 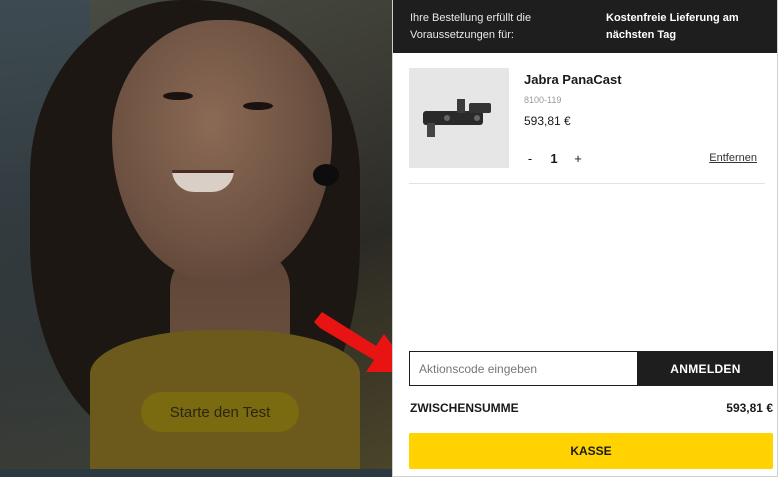 I want to click on subtotal-value: 593,81 €, so click(x=749, y=408).